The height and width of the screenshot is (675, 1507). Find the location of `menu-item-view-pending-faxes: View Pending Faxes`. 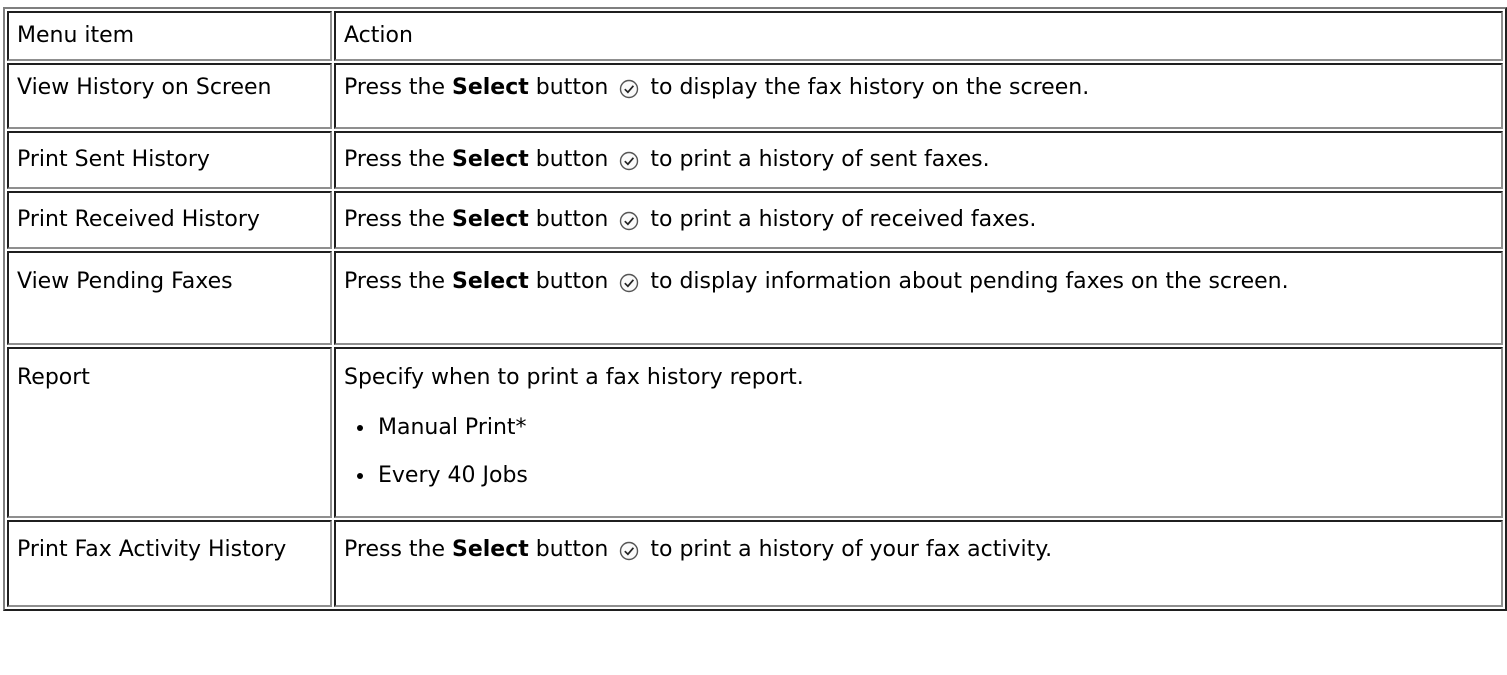

menu-item-view-pending-faxes: View Pending Faxes is located at coordinates (169, 298).